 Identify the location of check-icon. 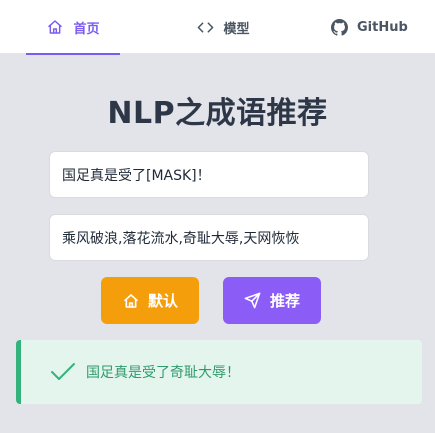
(63, 372).